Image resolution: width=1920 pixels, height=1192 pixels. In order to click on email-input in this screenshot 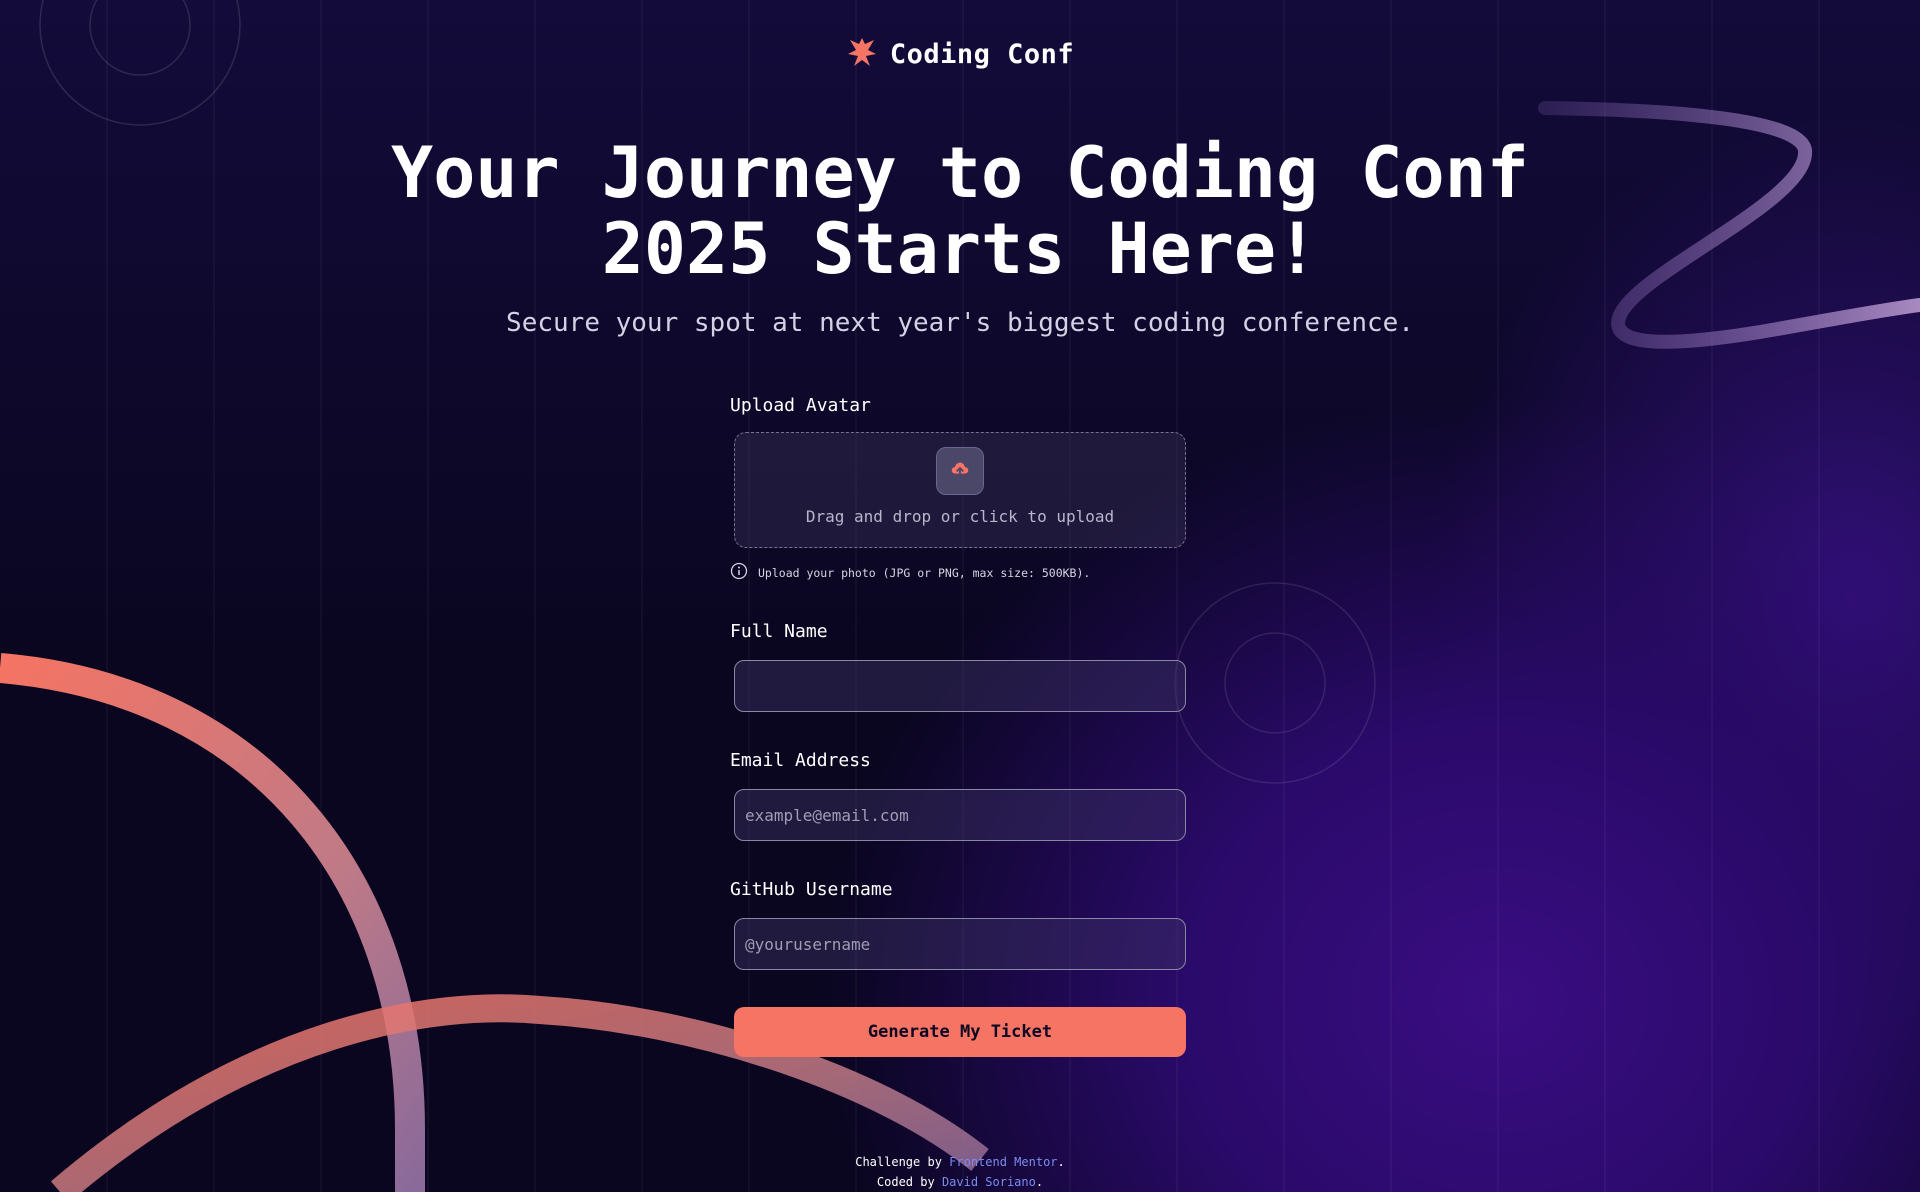, I will do `click(960, 815)`.